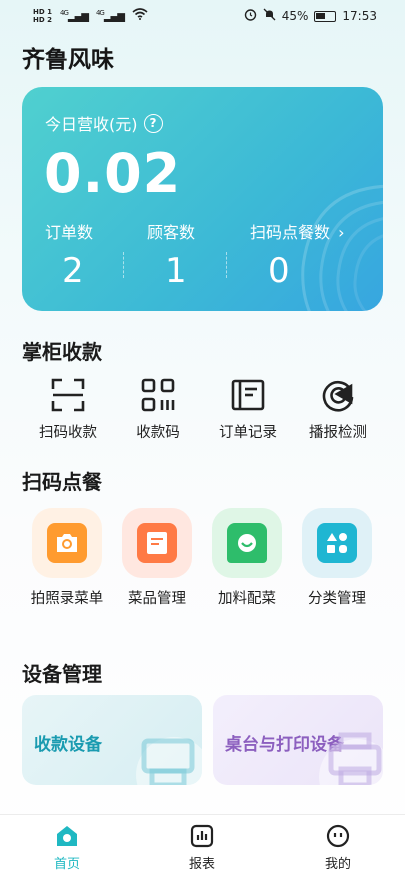 This screenshot has width=405, height=878. Describe the element at coordinates (312, 255) in the screenshot. I see `stat-scan-orders: 扫码点餐数 › 0` at that location.